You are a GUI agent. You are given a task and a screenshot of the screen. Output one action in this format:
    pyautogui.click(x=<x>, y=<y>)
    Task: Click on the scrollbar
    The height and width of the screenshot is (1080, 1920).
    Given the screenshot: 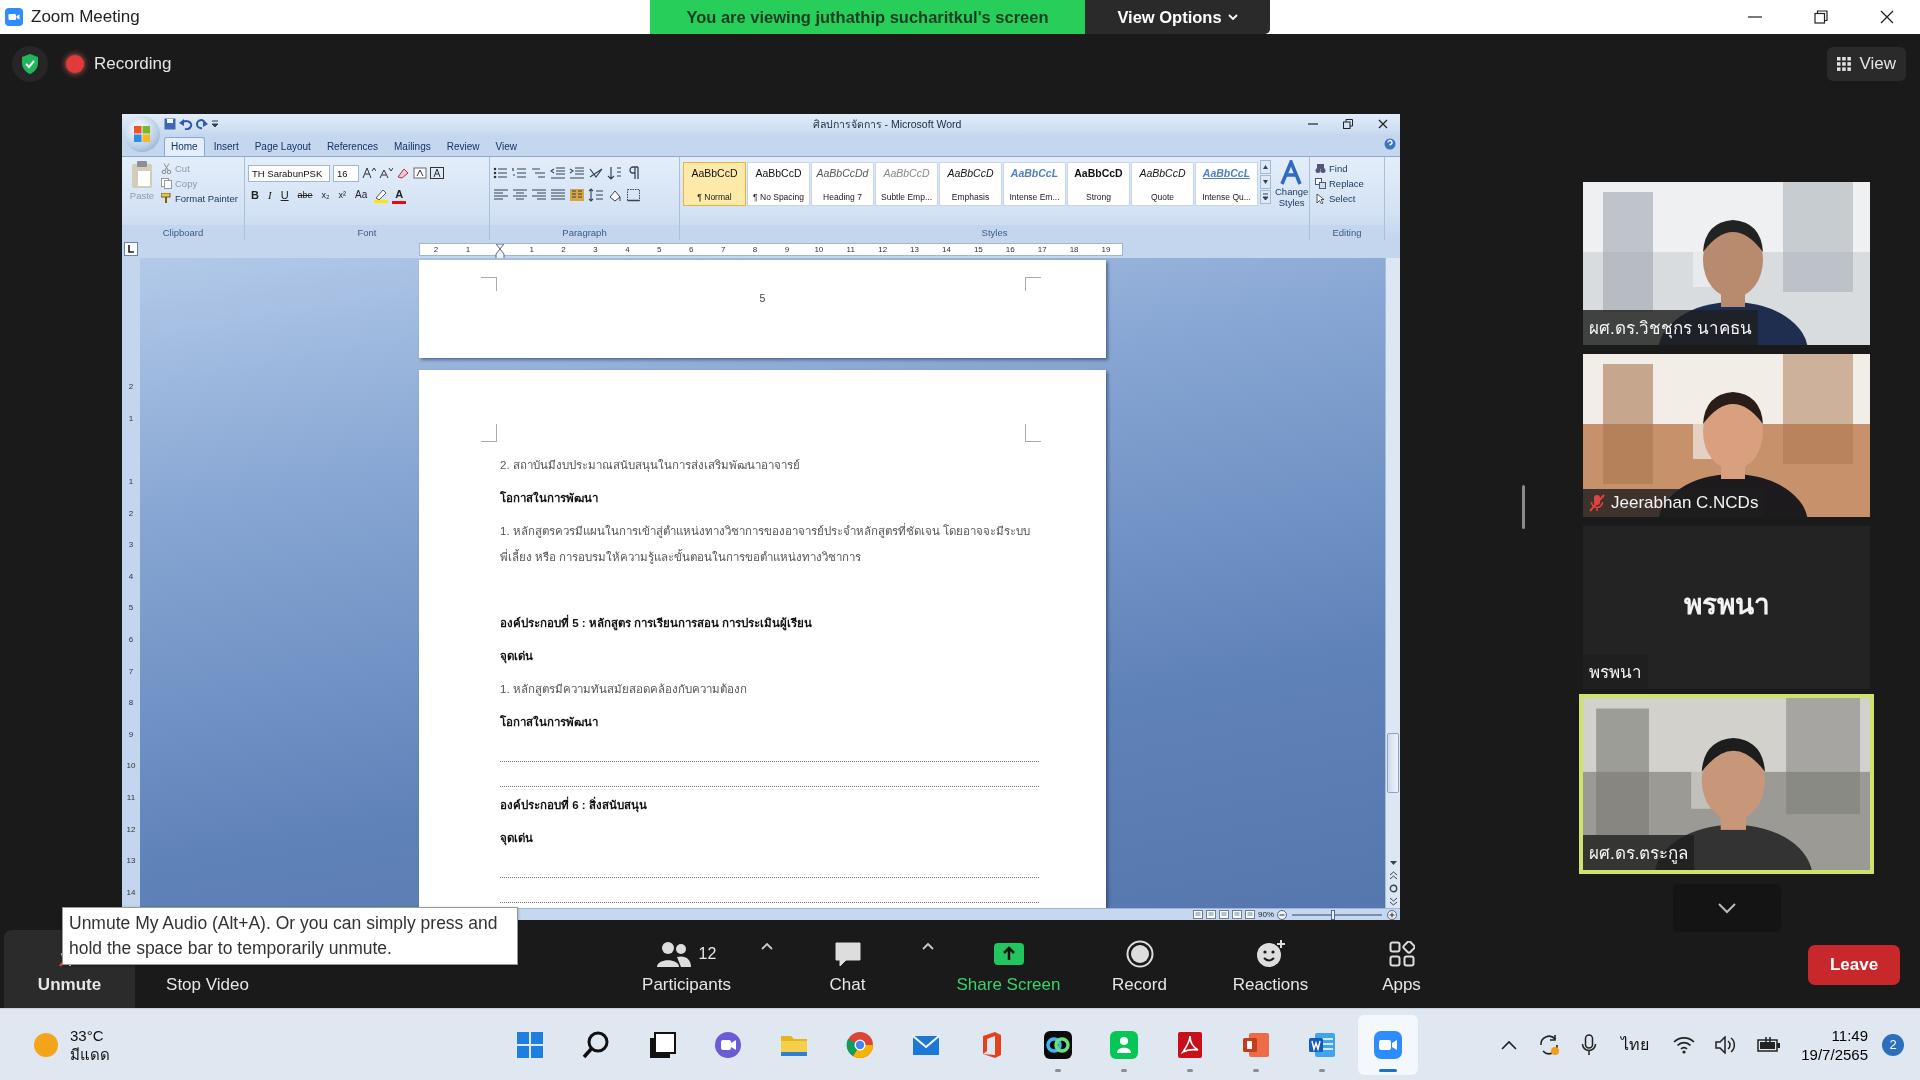 What is the action you would take?
    pyautogui.click(x=1392, y=583)
    